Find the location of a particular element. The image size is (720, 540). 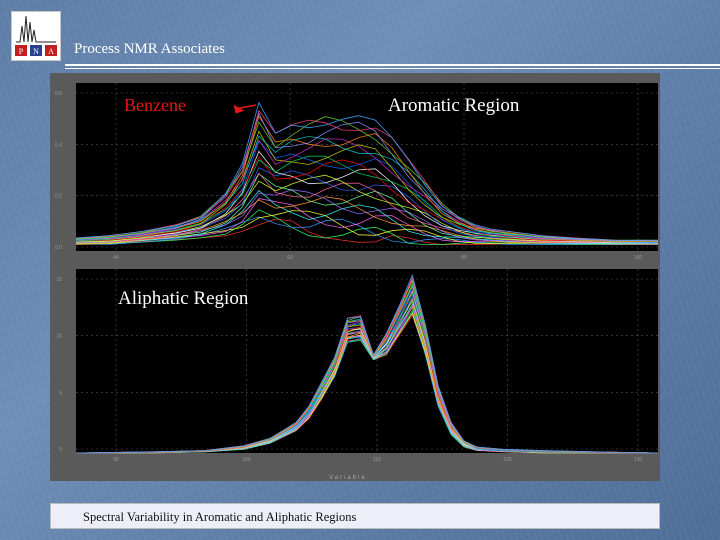

header-divider is located at coordinates (392, 65).